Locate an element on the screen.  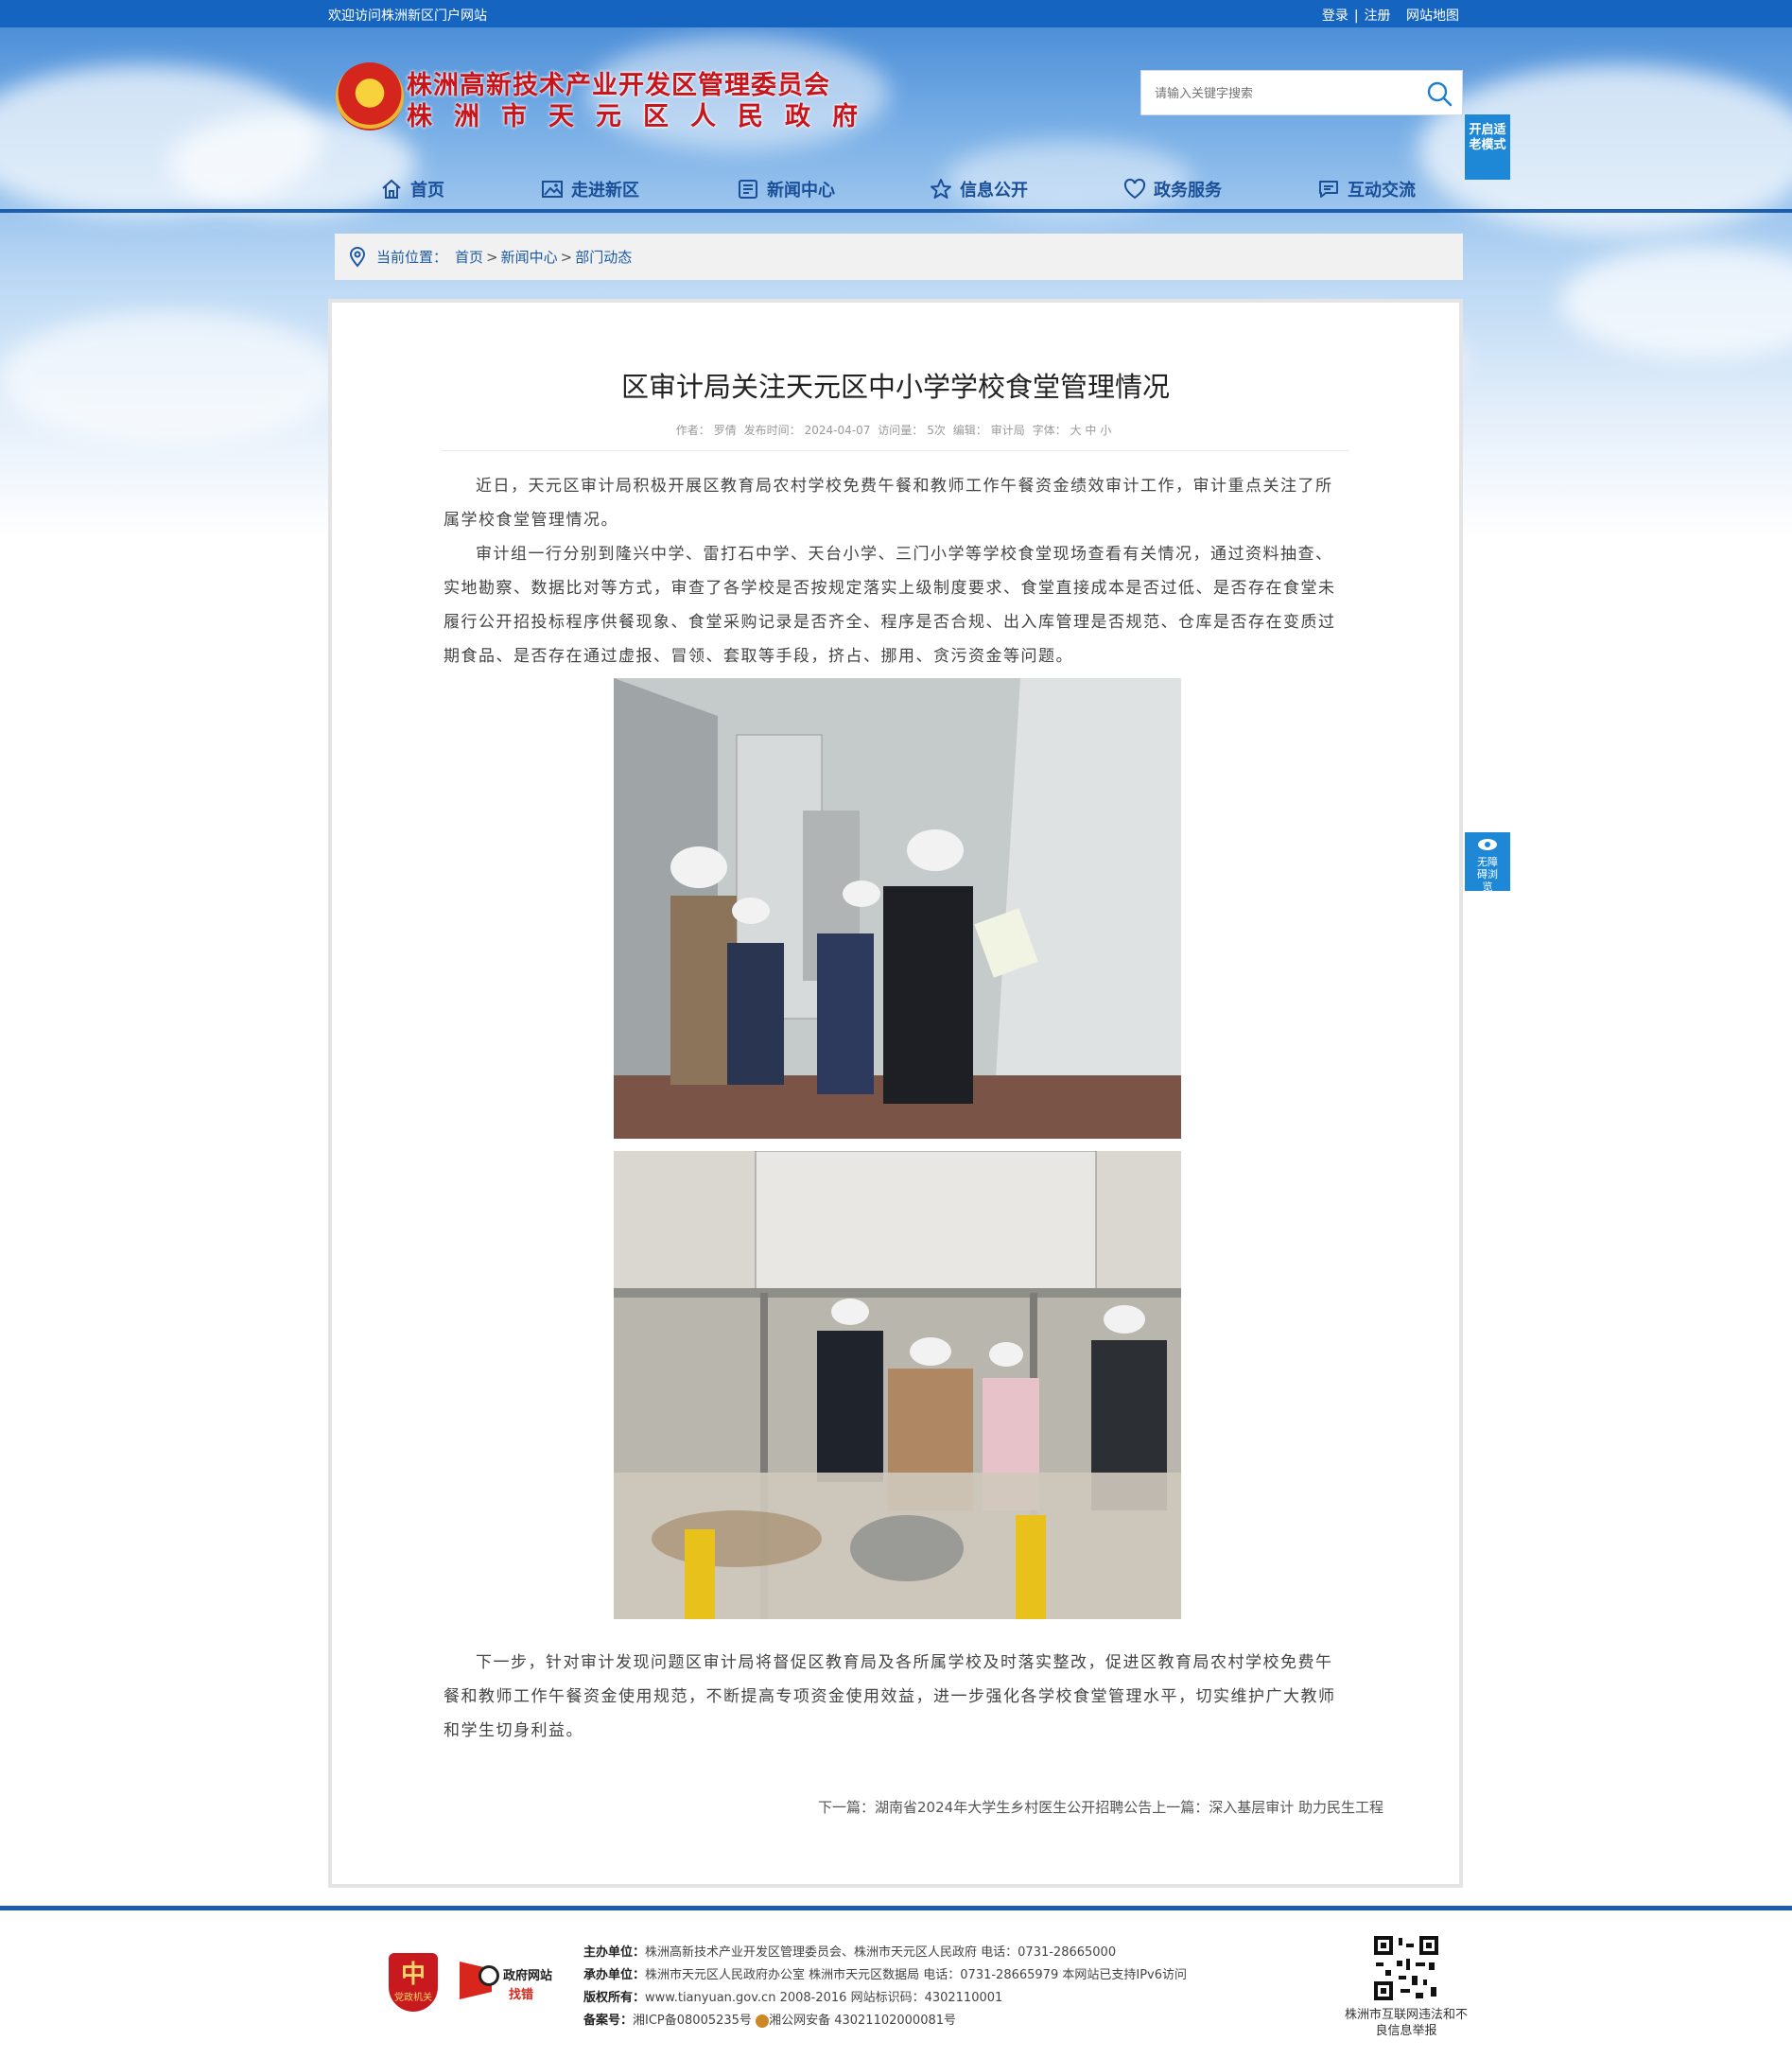
nav-label: 政务服务 is located at coordinates (1188, 191).